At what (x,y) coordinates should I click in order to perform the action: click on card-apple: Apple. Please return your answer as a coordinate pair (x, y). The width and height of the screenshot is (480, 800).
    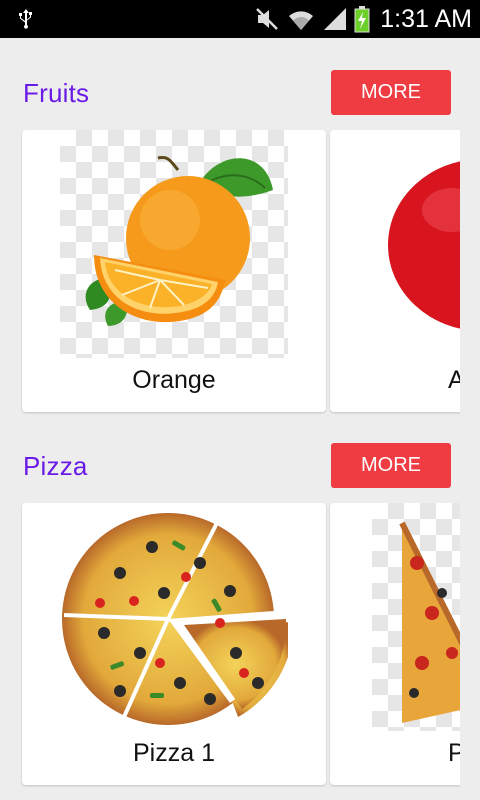
    Looking at the image, I should click on (395, 271).